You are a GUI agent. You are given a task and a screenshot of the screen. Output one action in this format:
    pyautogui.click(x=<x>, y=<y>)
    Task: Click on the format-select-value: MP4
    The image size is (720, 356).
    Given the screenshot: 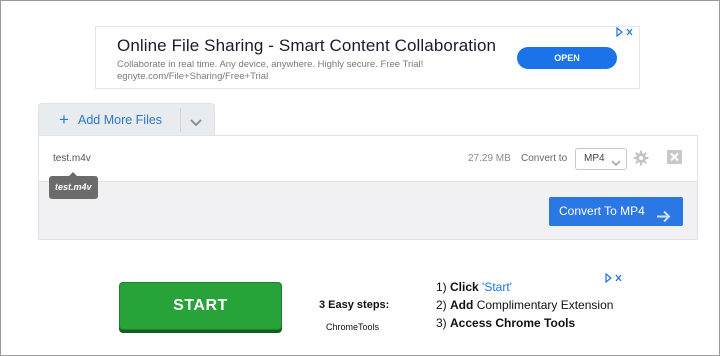 What is the action you would take?
    pyautogui.click(x=594, y=158)
    